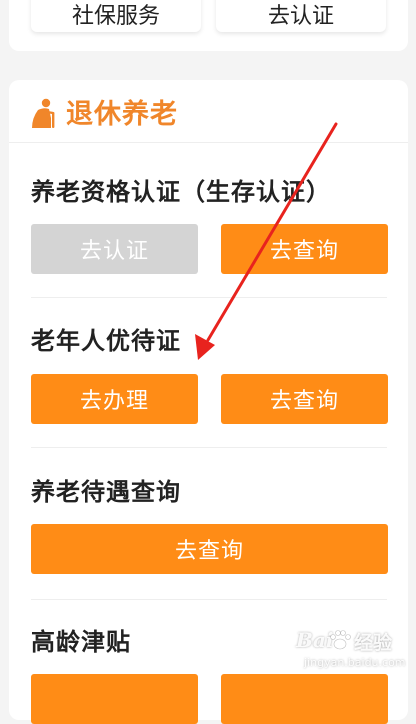  What do you see at coordinates (81, 642) in the screenshot?
I see `elderly-allowance-title: 高龄津贴` at bounding box center [81, 642].